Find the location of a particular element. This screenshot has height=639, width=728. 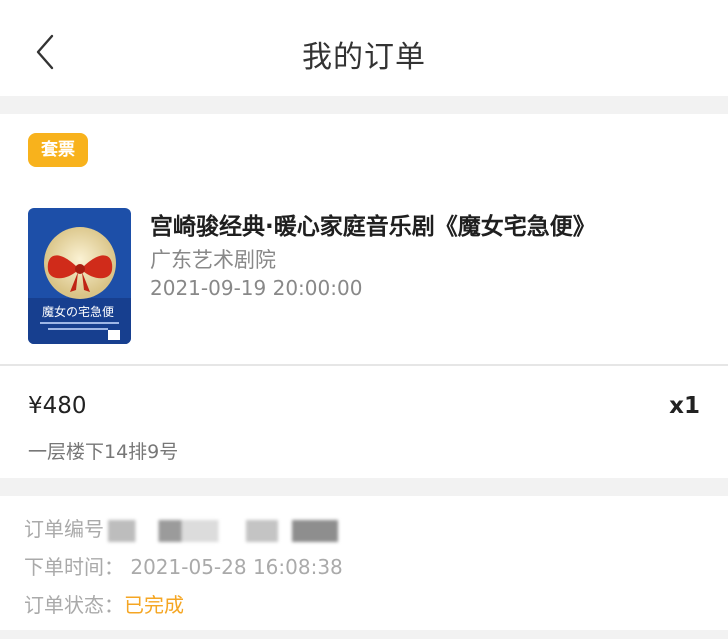

order-time-value: 2021-05-28 16:08:38 is located at coordinates (236, 567).